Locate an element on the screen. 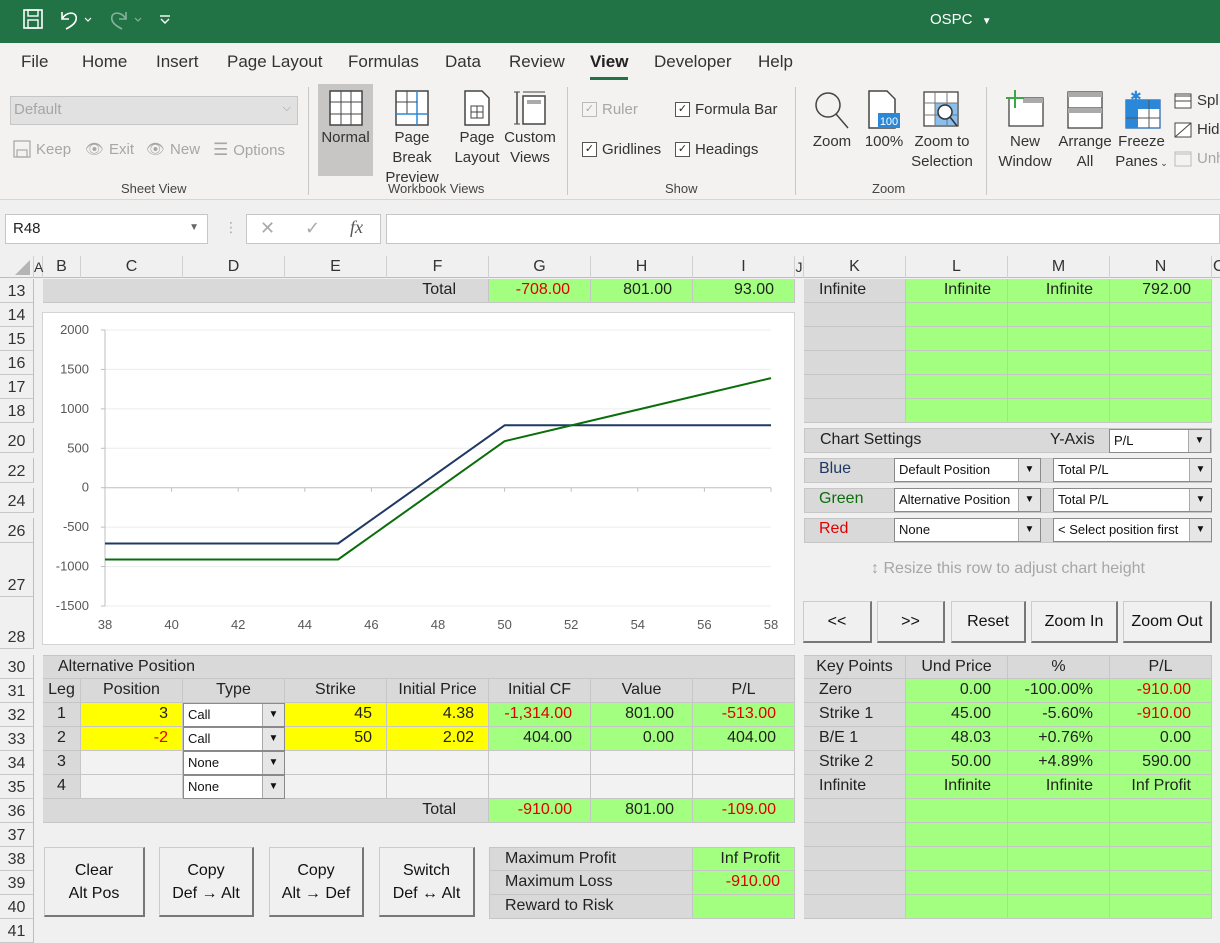 The height and width of the screenshot is (943, 1220). insert-function-icon: fx is located at coordinates (356, 227).